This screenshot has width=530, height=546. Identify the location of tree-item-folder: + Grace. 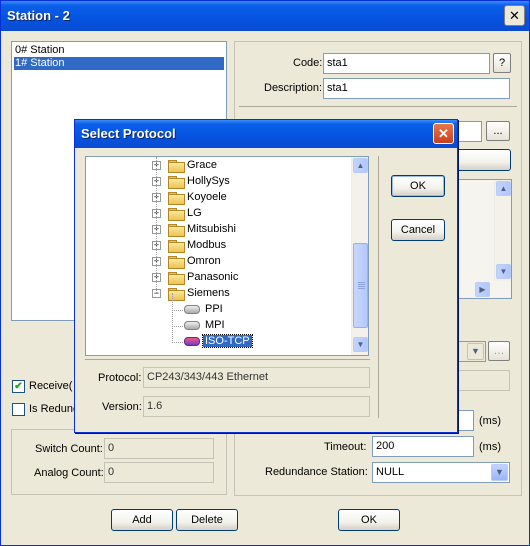
(217, 166).